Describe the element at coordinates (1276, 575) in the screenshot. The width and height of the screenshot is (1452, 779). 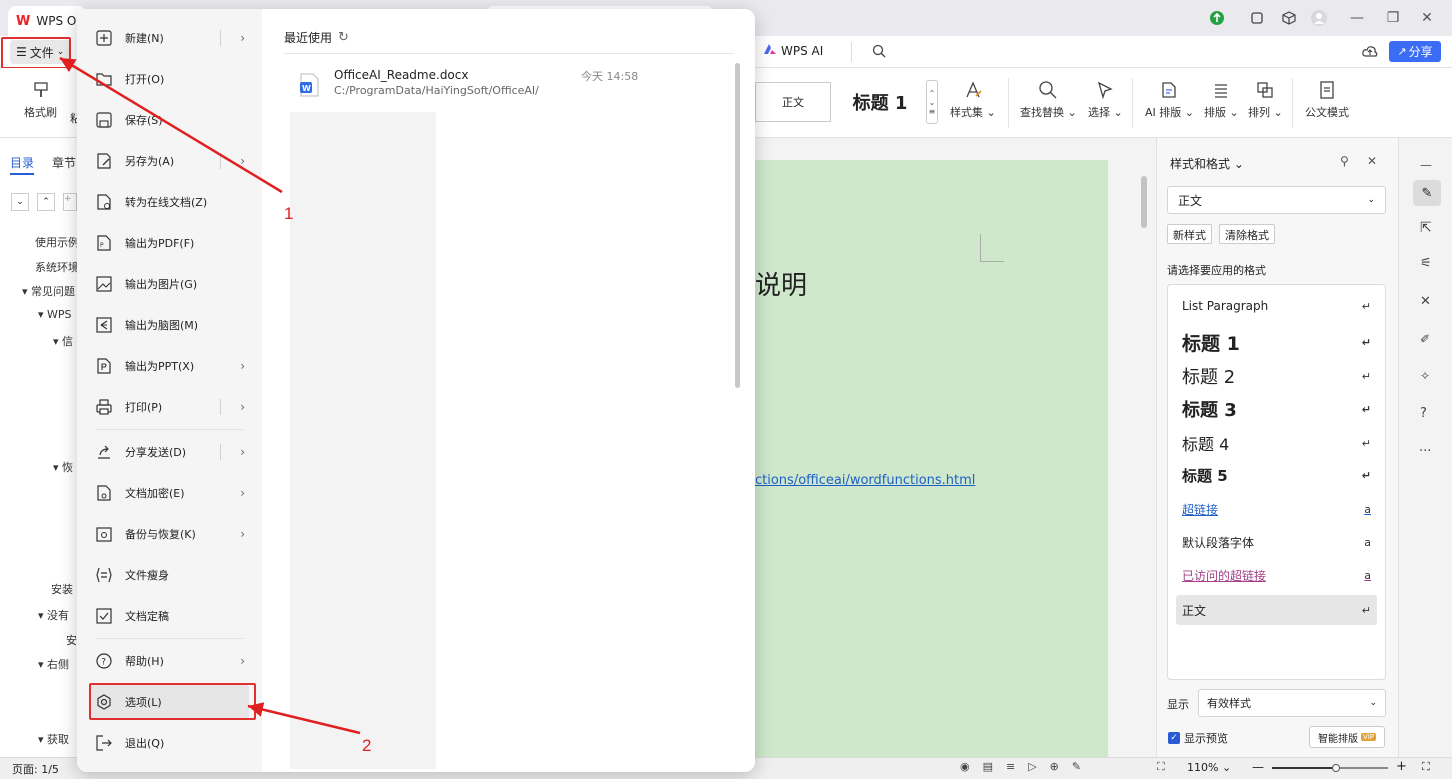
I see `style-item: 已访问的超链接 a` at that location.